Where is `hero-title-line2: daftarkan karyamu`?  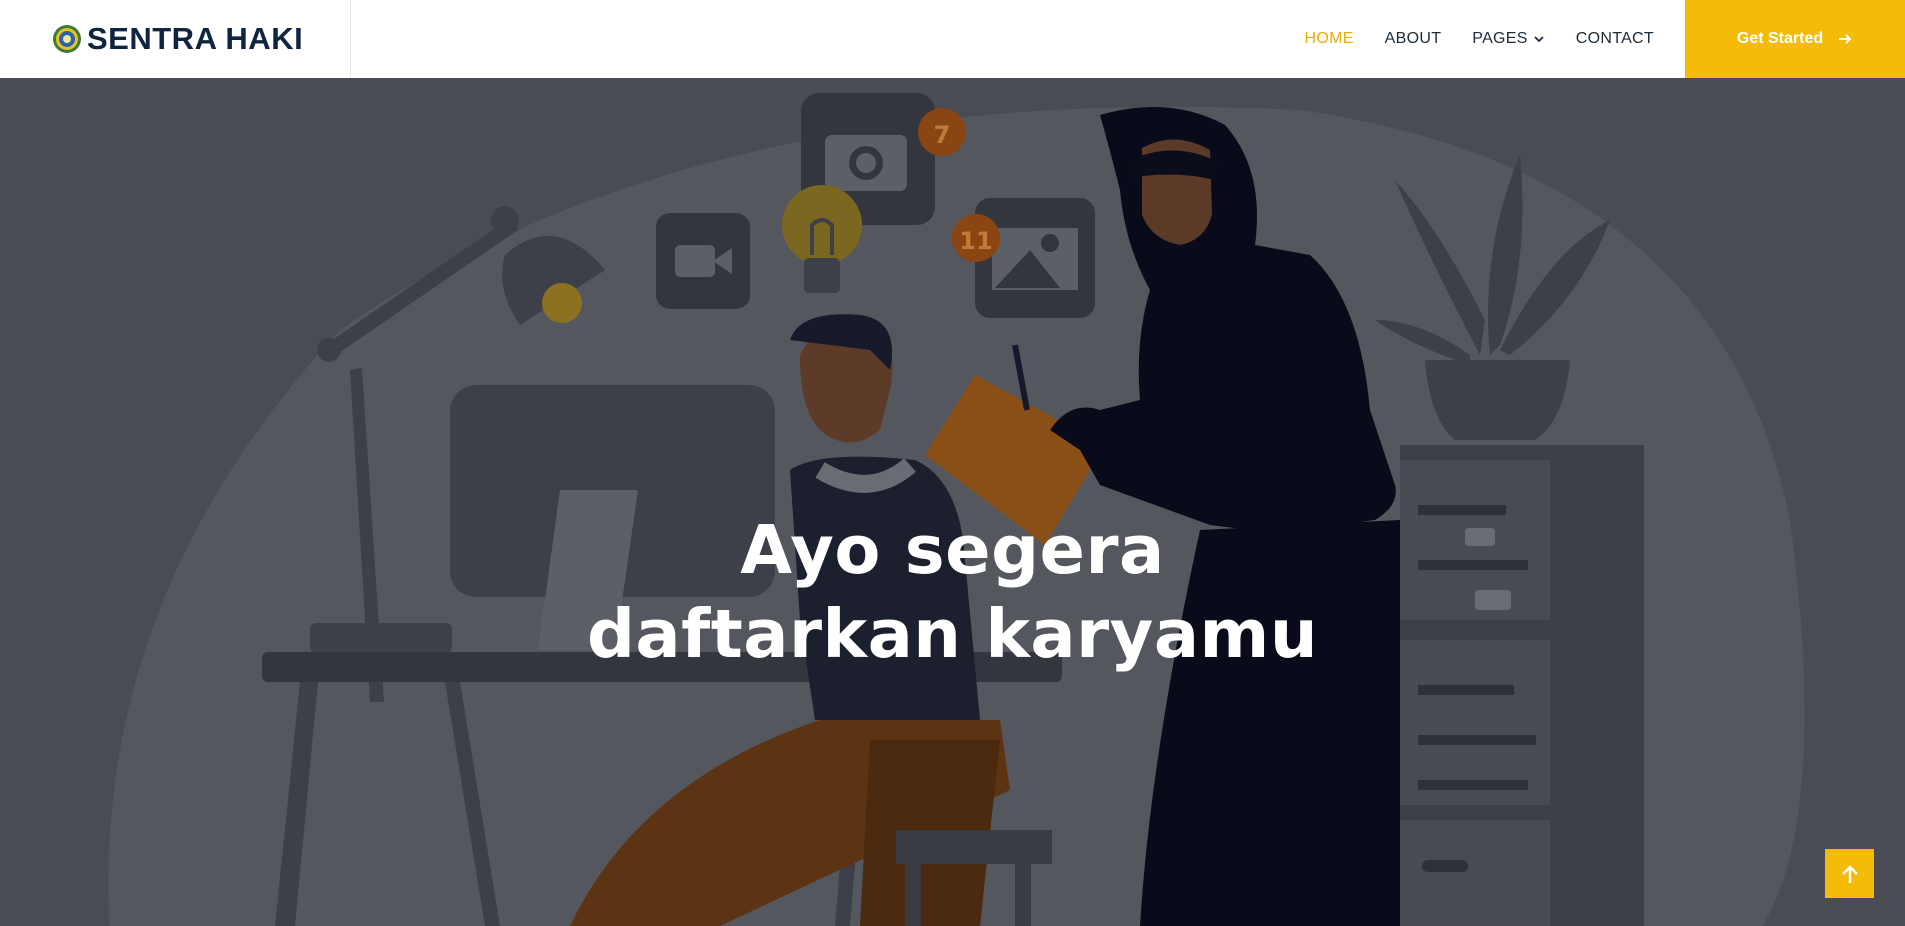
hero-title-line2: daftarkan karyamu is located at coordinates (952, 634).